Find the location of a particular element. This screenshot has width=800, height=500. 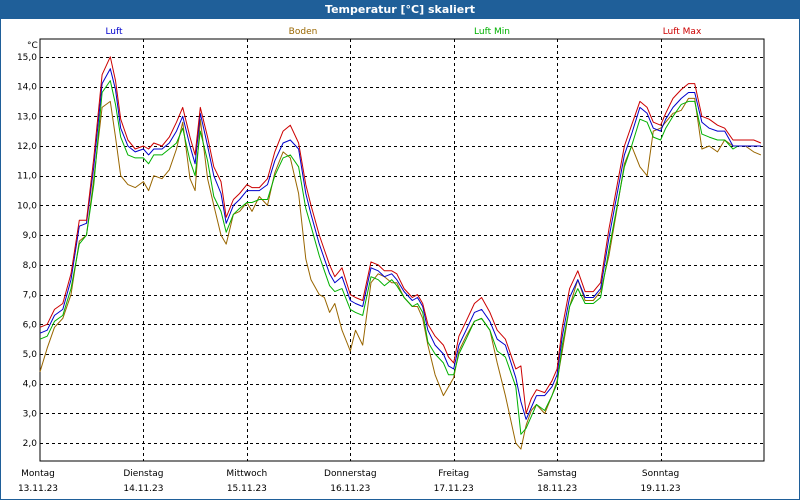

x-tick-date: 17.11.23 is located at coordinates (454, 489).